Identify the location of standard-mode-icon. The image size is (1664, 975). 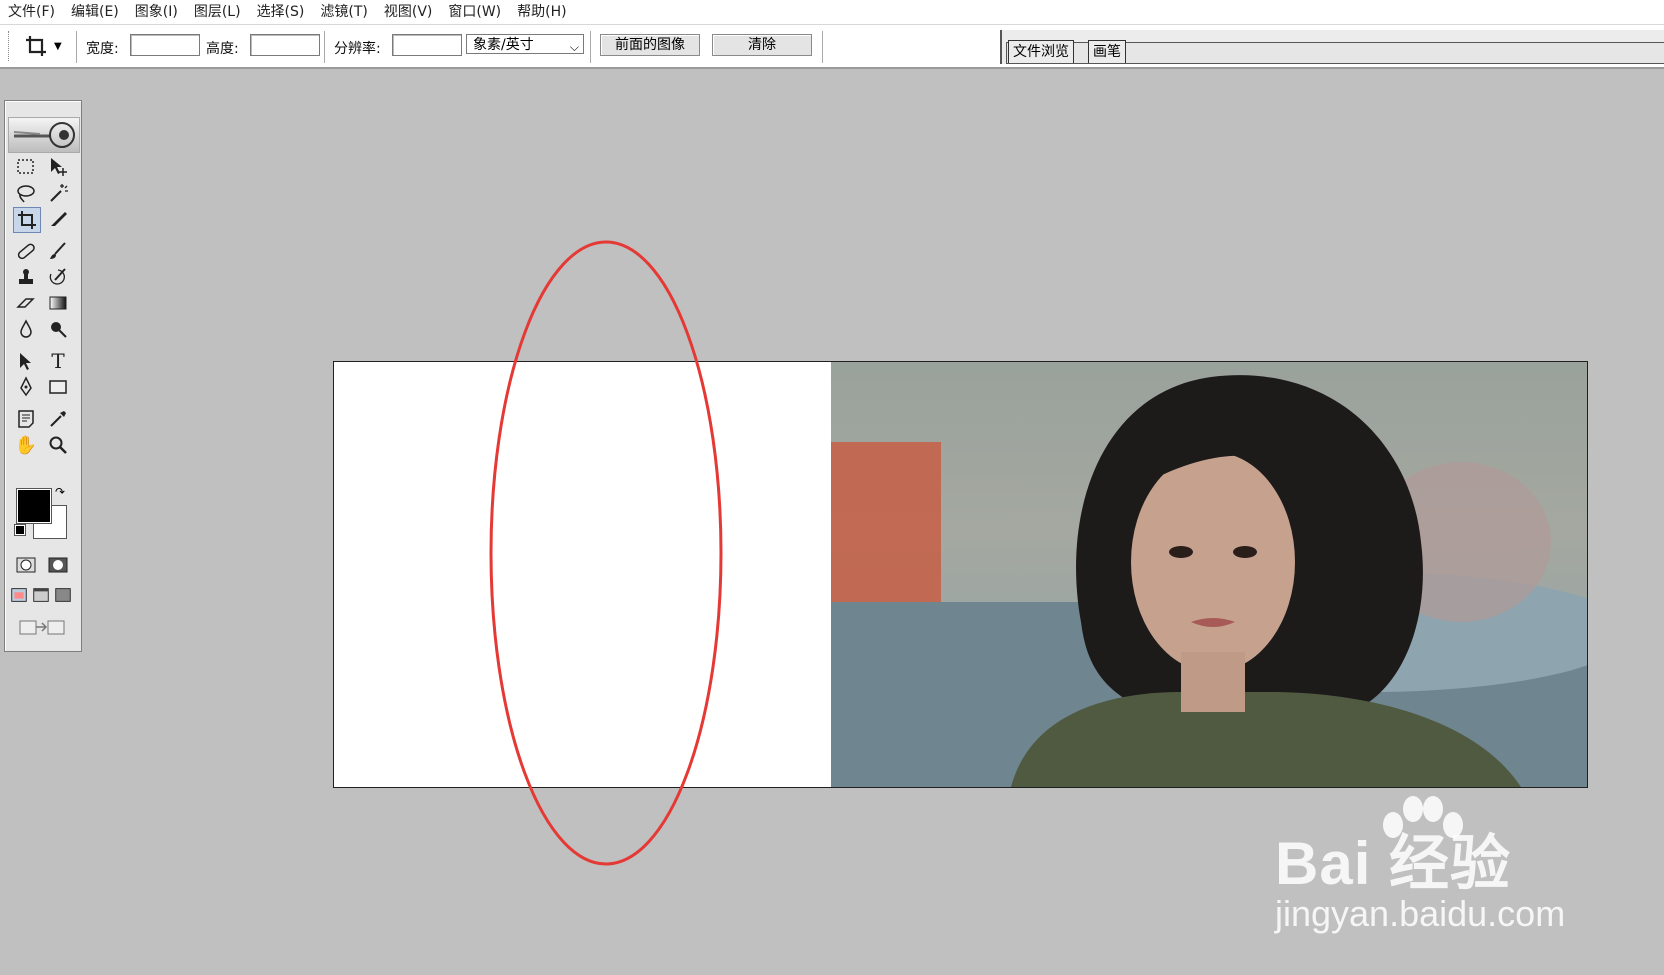
(26, 565).